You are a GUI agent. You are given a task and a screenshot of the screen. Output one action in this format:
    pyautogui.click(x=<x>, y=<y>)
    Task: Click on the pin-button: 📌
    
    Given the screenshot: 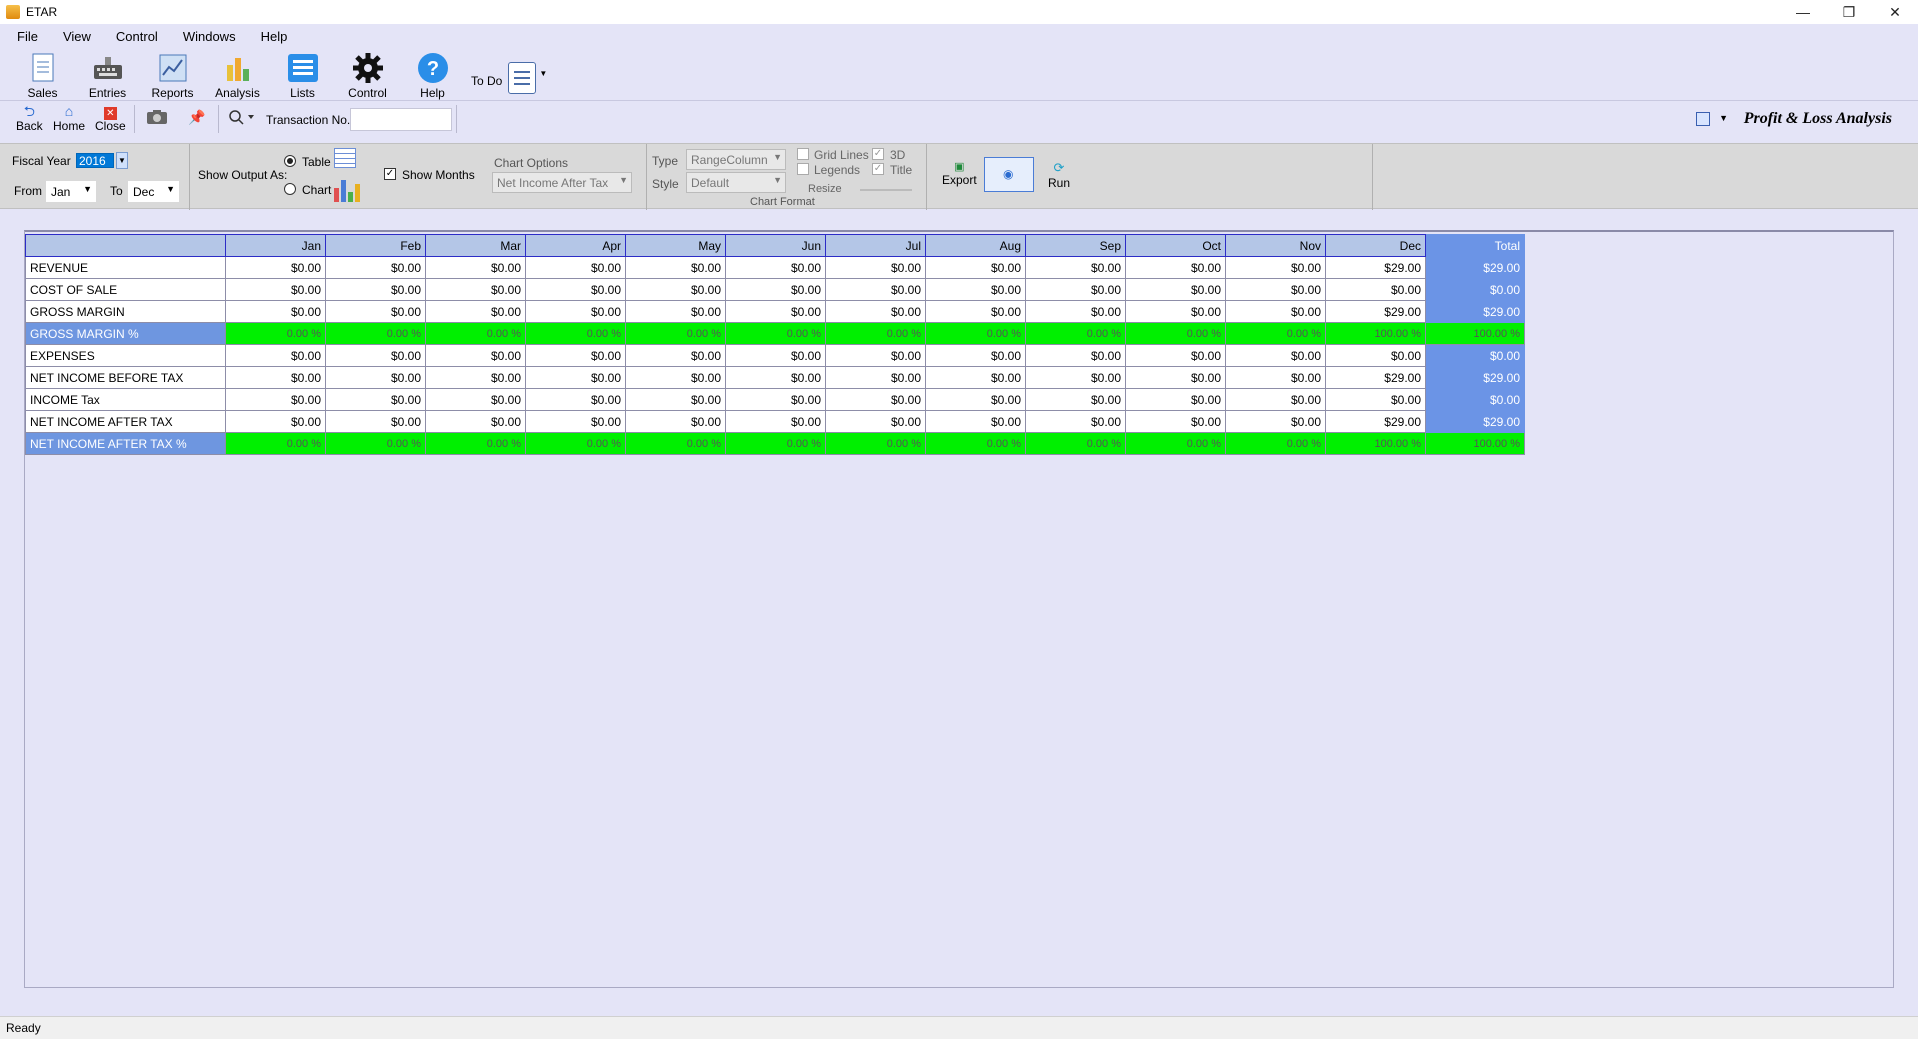 What is the action you would take?
    pyautogui.click(x=196, y=117)
    